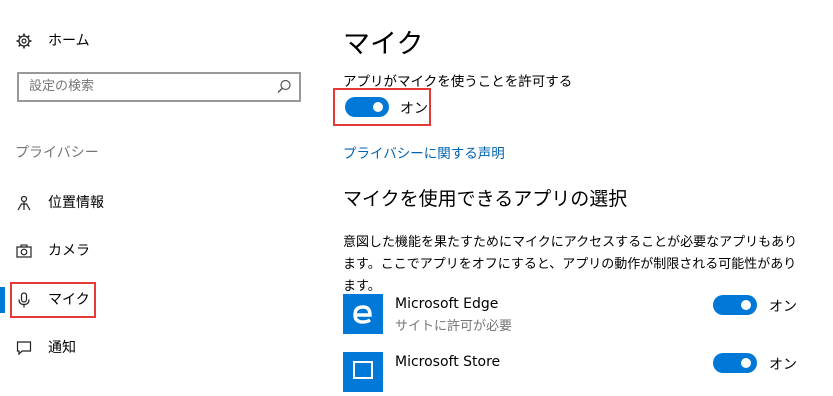 The height and width of the screenshot is (396, 833). What do you see at coordinates (160, 203) in the screenshot?
I see `sidebar-item-location: 位置情報` at bounding box center [160, 203].